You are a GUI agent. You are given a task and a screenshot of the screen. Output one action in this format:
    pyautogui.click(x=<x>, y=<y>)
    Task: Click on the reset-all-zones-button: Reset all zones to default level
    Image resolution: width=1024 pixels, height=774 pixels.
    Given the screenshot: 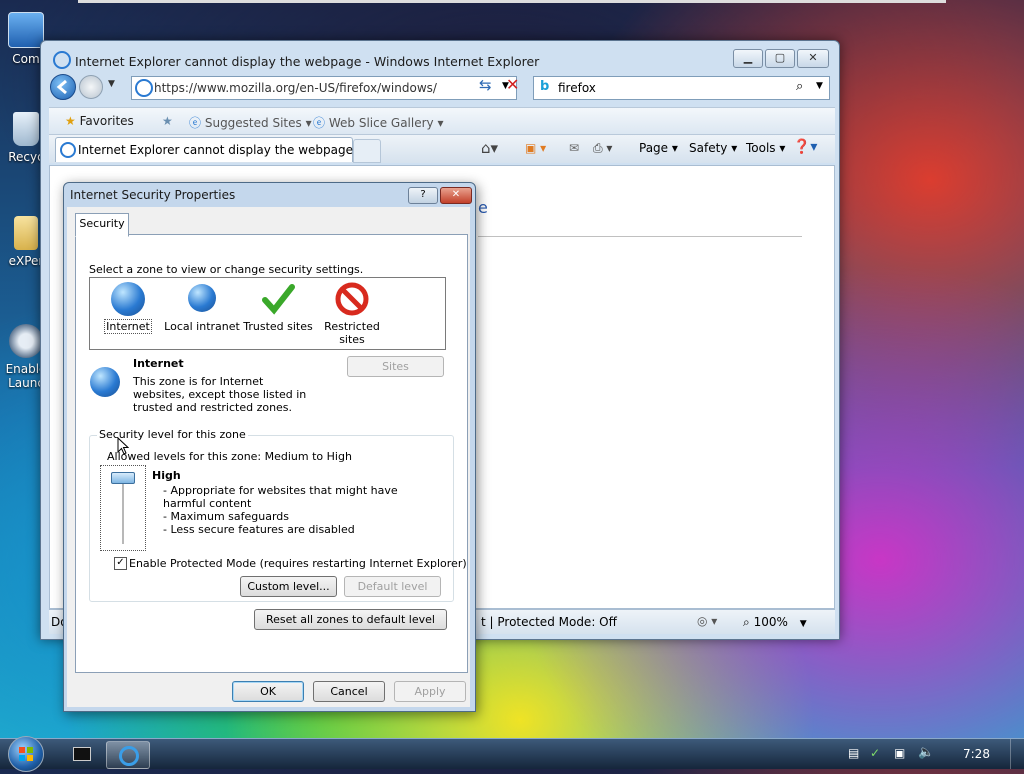 What is the action you would take?
    pyautogui.click(x=350, y=619)
    